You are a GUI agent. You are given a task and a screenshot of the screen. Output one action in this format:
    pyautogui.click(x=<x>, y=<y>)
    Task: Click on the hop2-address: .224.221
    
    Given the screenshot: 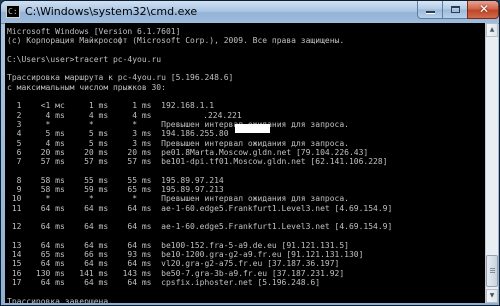 What is the action you would take?
    pyautogui.click(x=222, y=115)
    